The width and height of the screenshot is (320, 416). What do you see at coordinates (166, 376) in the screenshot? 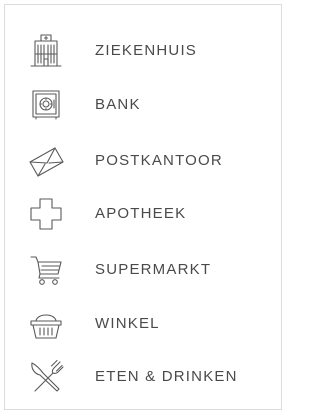
I see `category-label: ETEN & DRINKEN` at bounding box center [166, 376].